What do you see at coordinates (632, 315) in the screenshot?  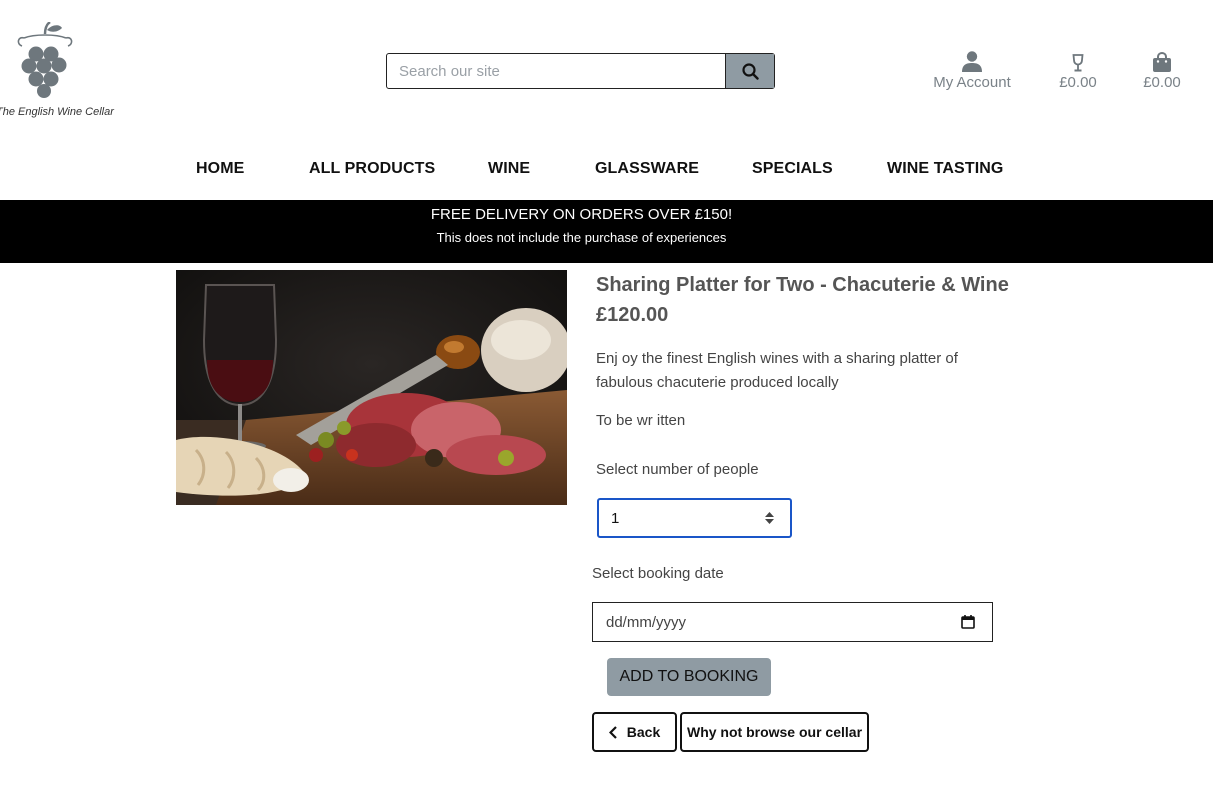 I see `product-price: £120.00` at bounding box center [632, 315].